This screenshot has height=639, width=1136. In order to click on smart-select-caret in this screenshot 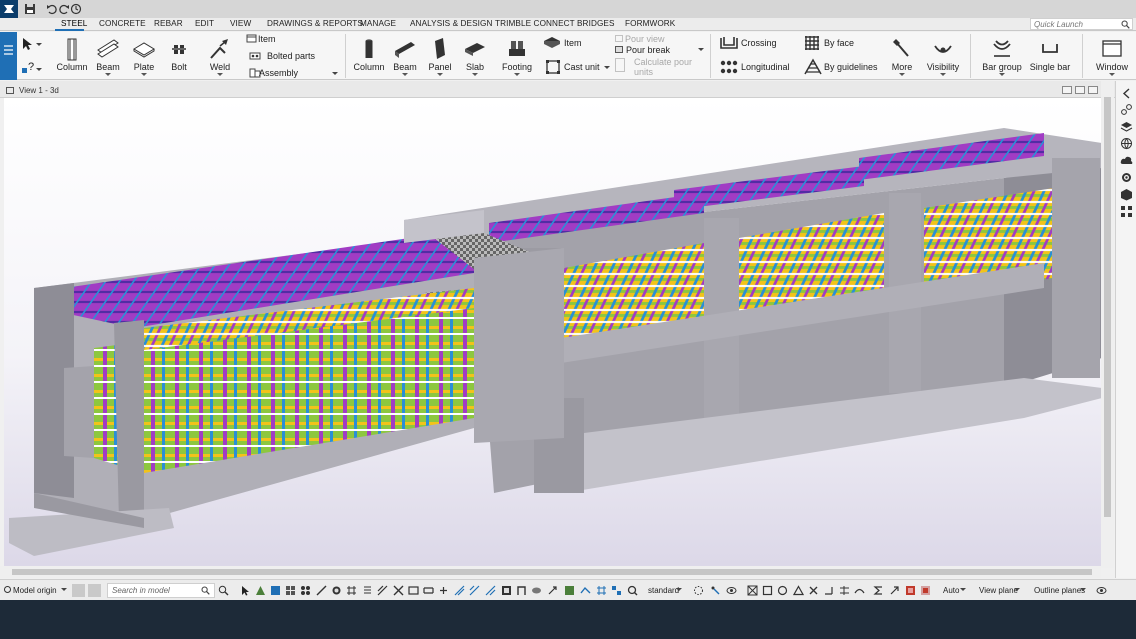, I will do `click(39, 69)`.